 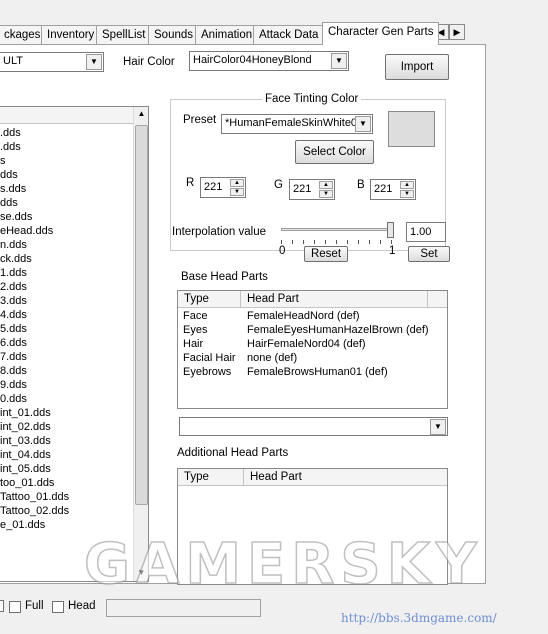 I want to click on scroll-thumb, so click(x=141, y=315).